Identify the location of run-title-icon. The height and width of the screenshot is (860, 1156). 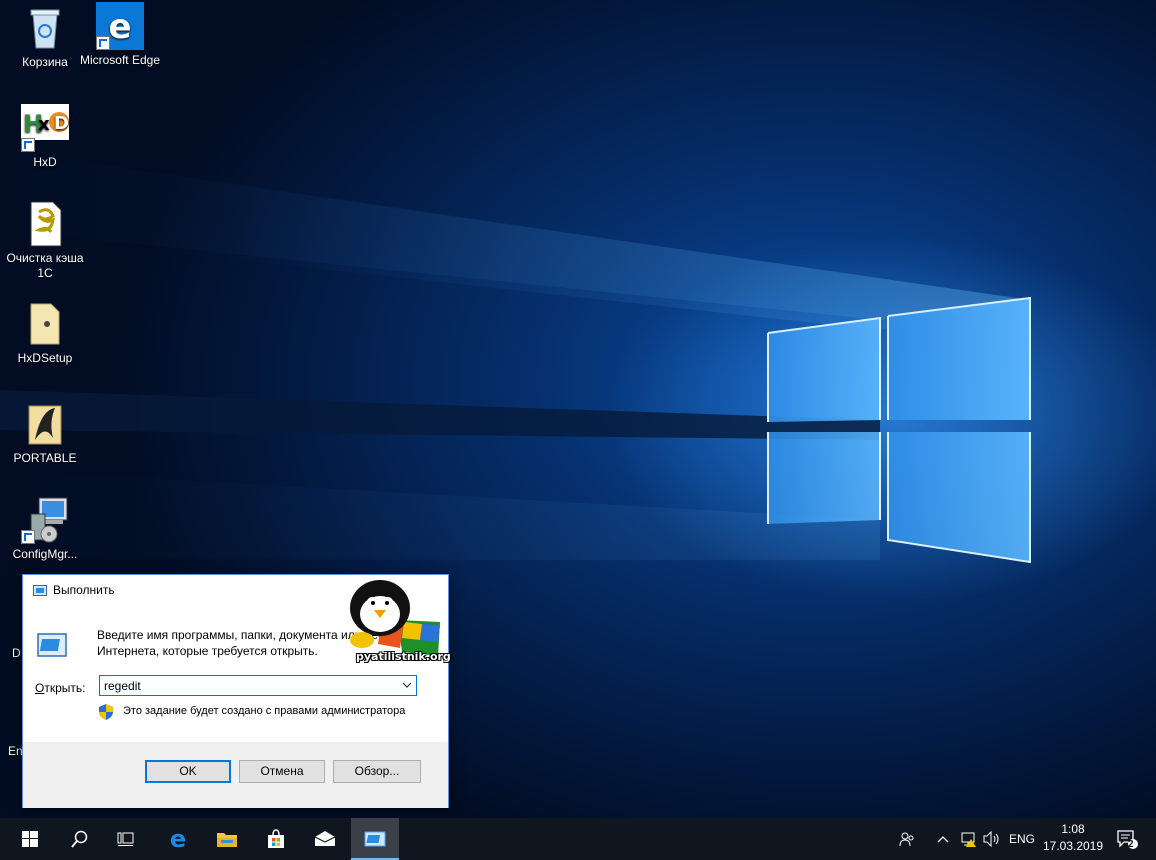
(40, 590).